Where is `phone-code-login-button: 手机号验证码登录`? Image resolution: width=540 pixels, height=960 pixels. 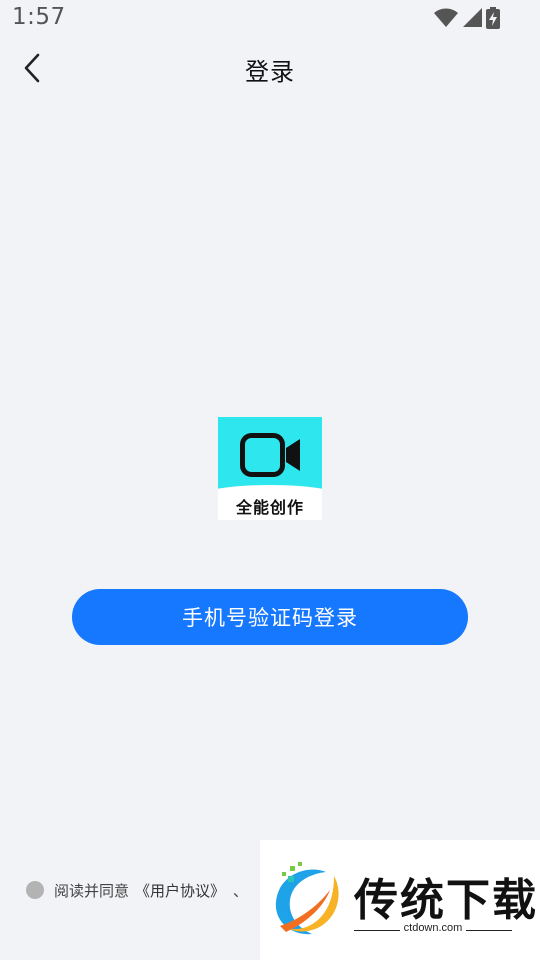 phone-code-login-button: 手机号验证码登录 is located at coordinates (270, 617).